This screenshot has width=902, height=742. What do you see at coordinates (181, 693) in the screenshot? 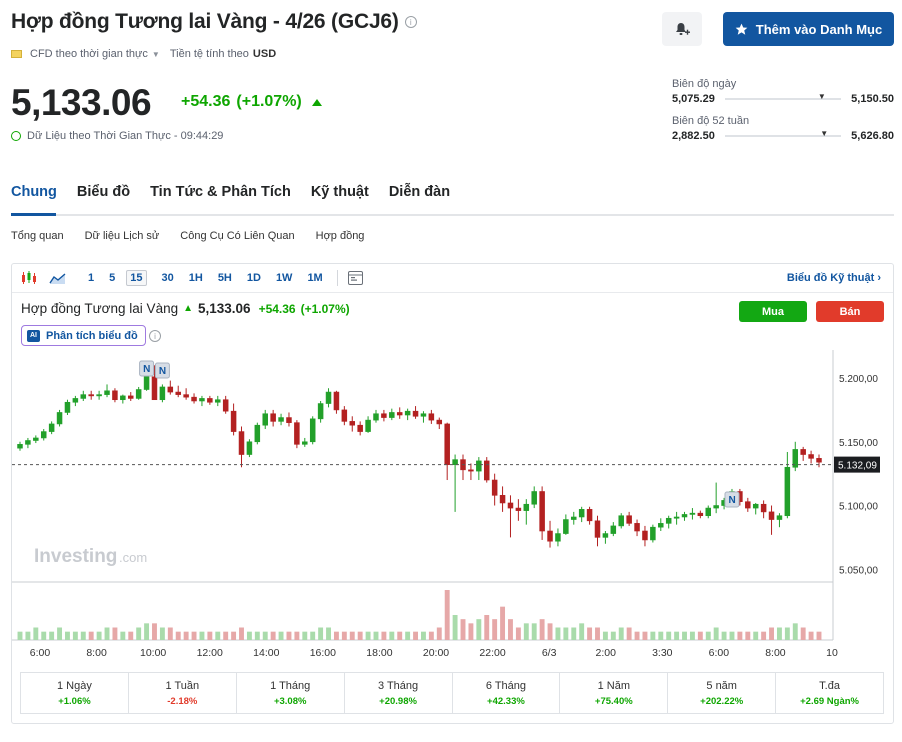
I see `perf-cell: 1 Tuần -2.18%` at bounding box center [181, 693].